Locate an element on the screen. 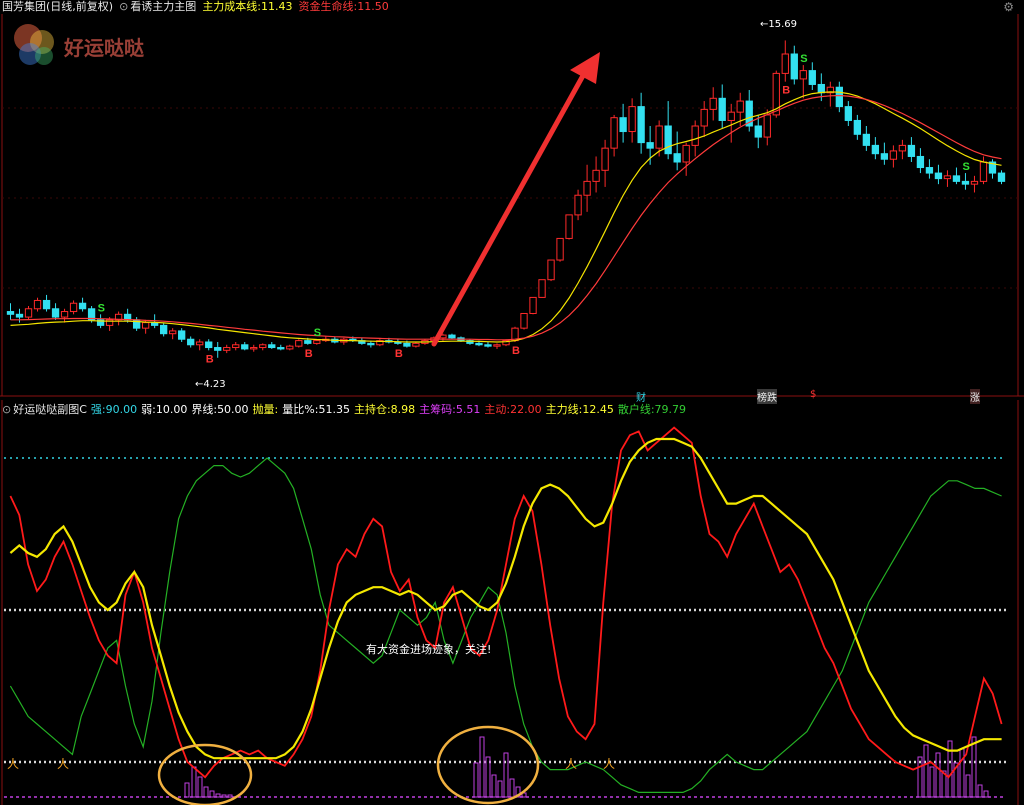  param-9: 散户线:79.79 is located at coordinates (652, 410).